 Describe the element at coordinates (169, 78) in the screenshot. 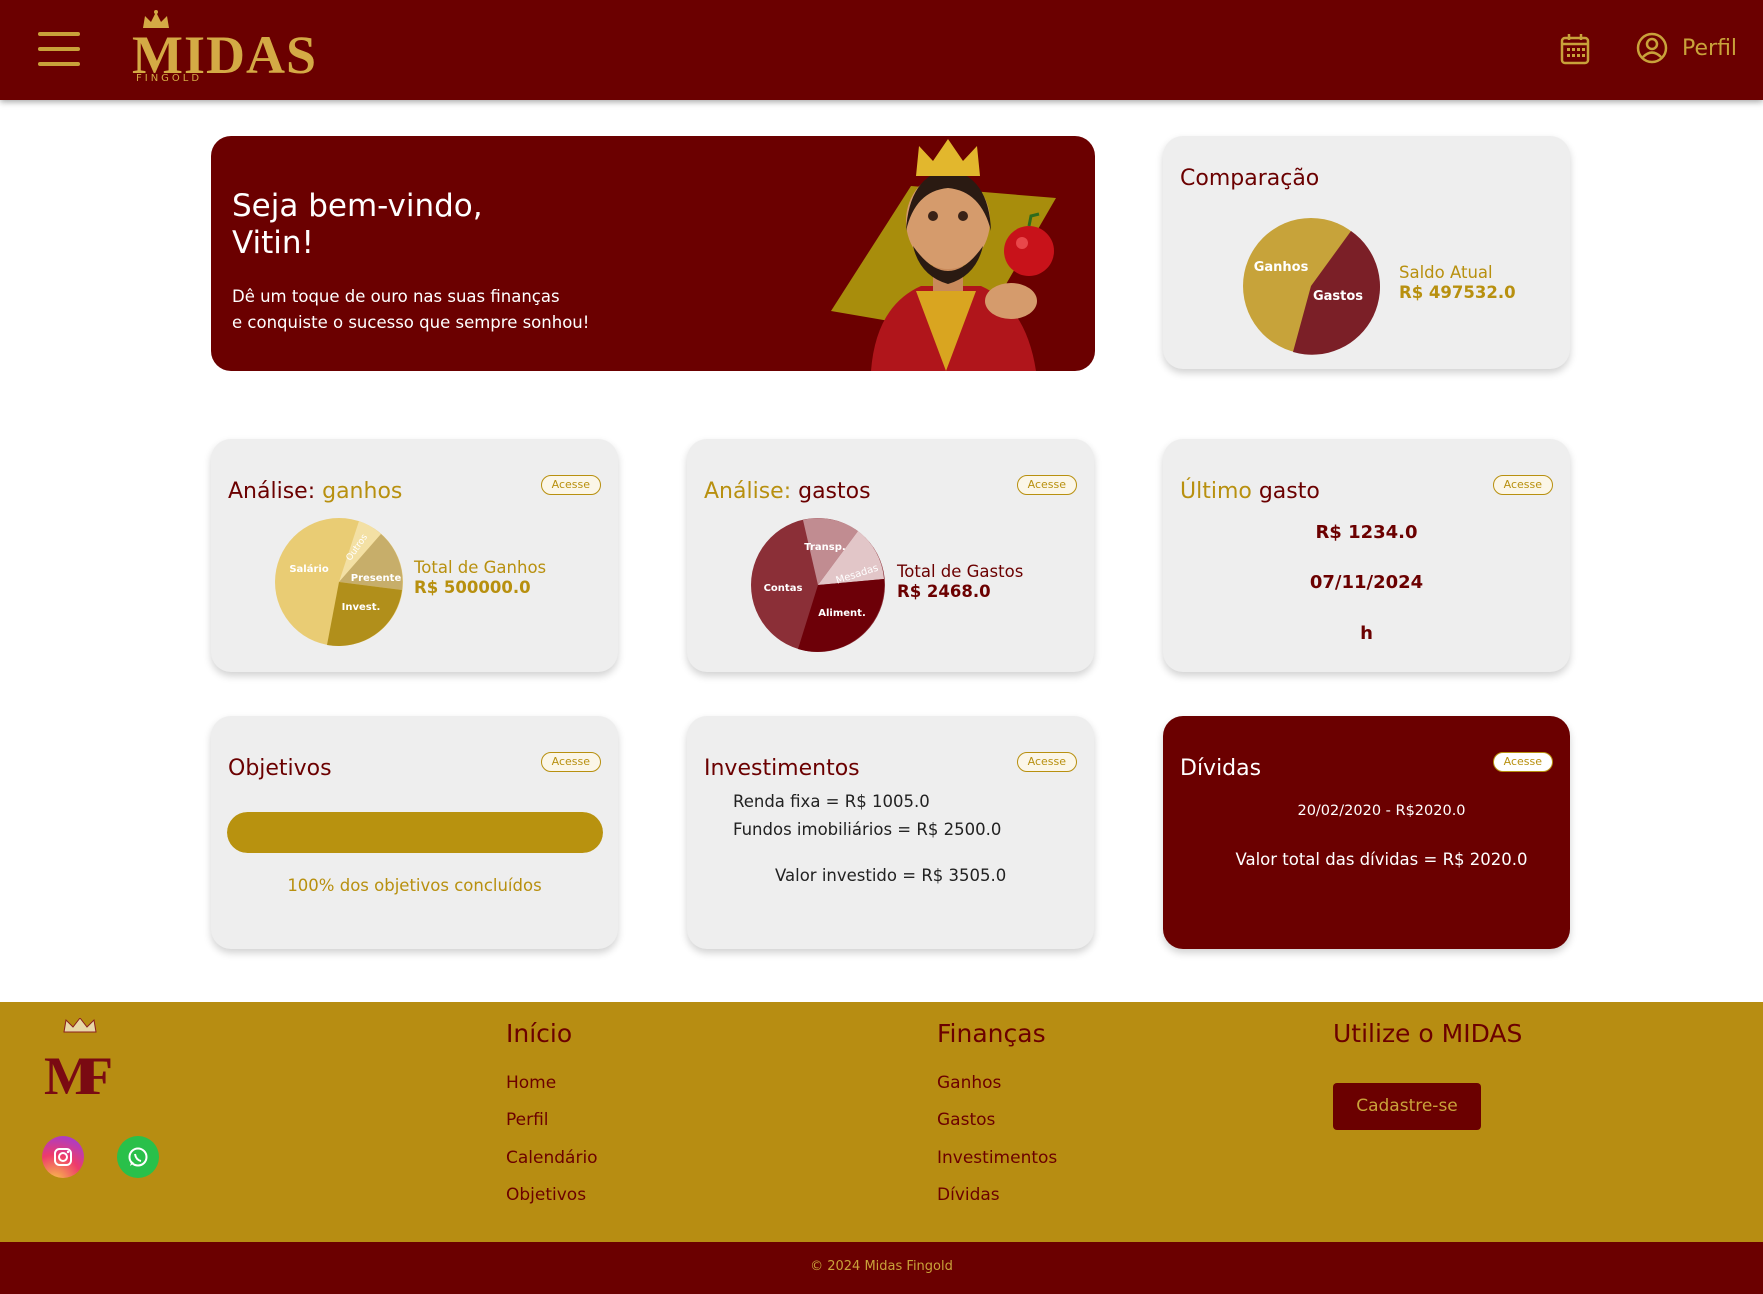

I see `logo-subtitle: FINGOLD` at that location.